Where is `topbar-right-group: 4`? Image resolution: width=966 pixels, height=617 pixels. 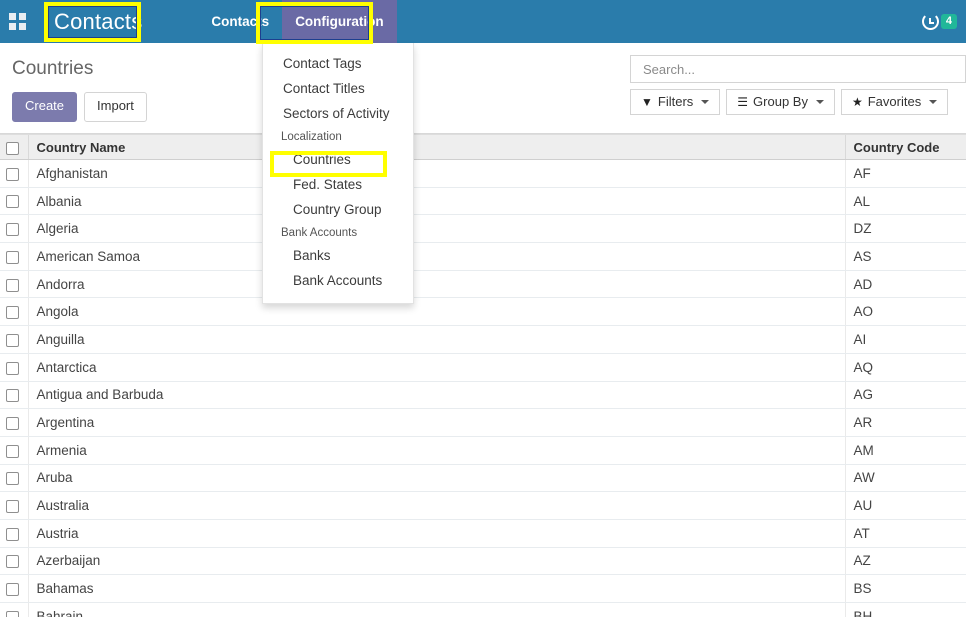
topbar-right-group: 4 is located at coordinates (943, 21).